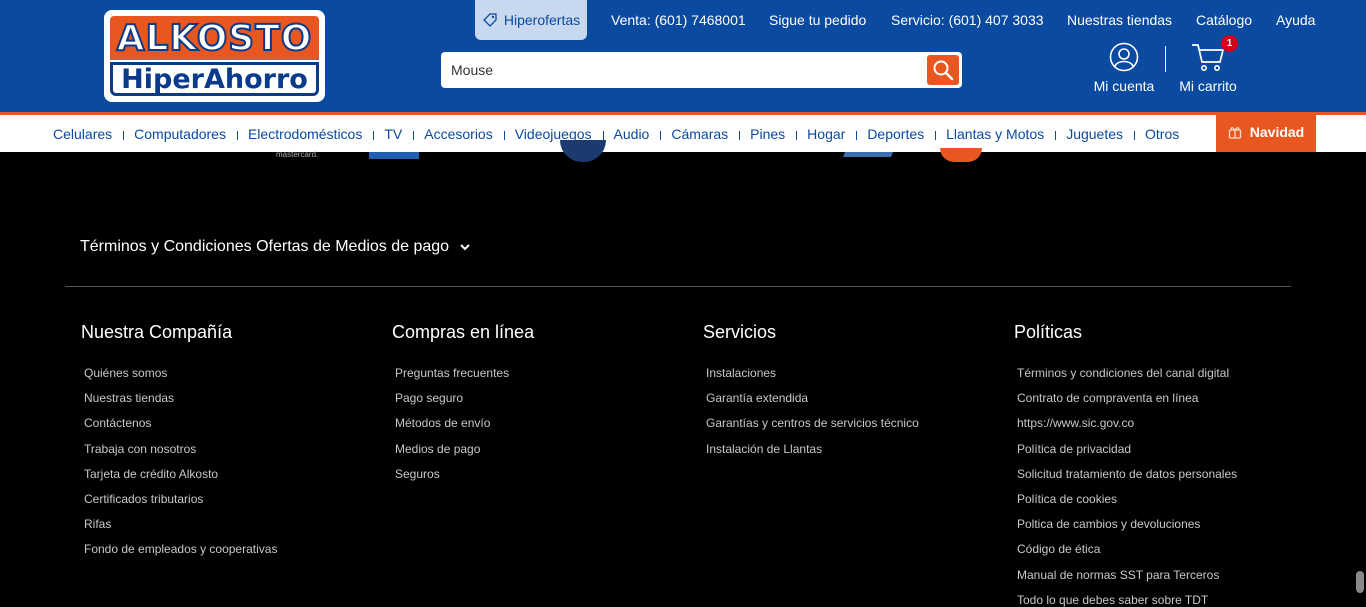 This screenshot has width=1366, height=607. I want to click on column-title: Nuestra Compañía, so click(157, 332).